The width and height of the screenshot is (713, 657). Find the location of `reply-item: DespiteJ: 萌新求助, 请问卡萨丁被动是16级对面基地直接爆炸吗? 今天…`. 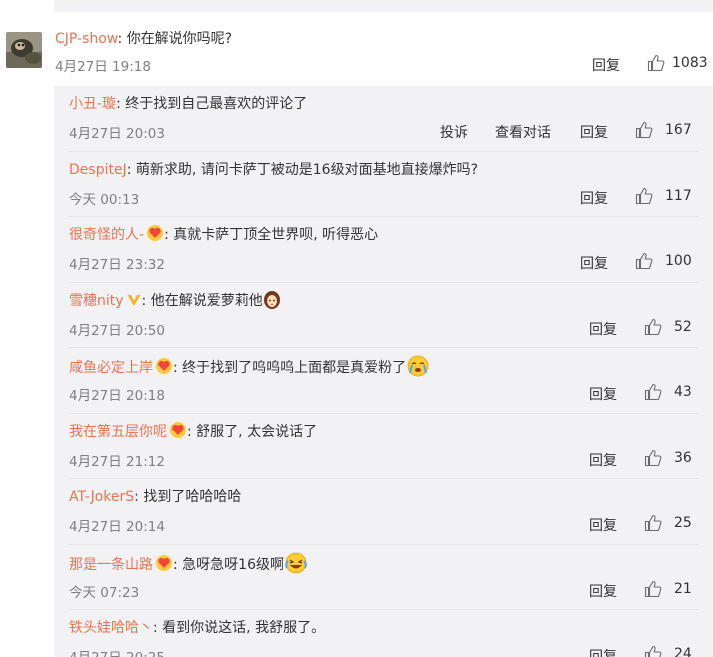

reply-item: DespiteJ: 萌新求助, 请问卡萨丁被动是16级对面基地直接爆炸吗? 今天… is located at coordinates (383, 184).